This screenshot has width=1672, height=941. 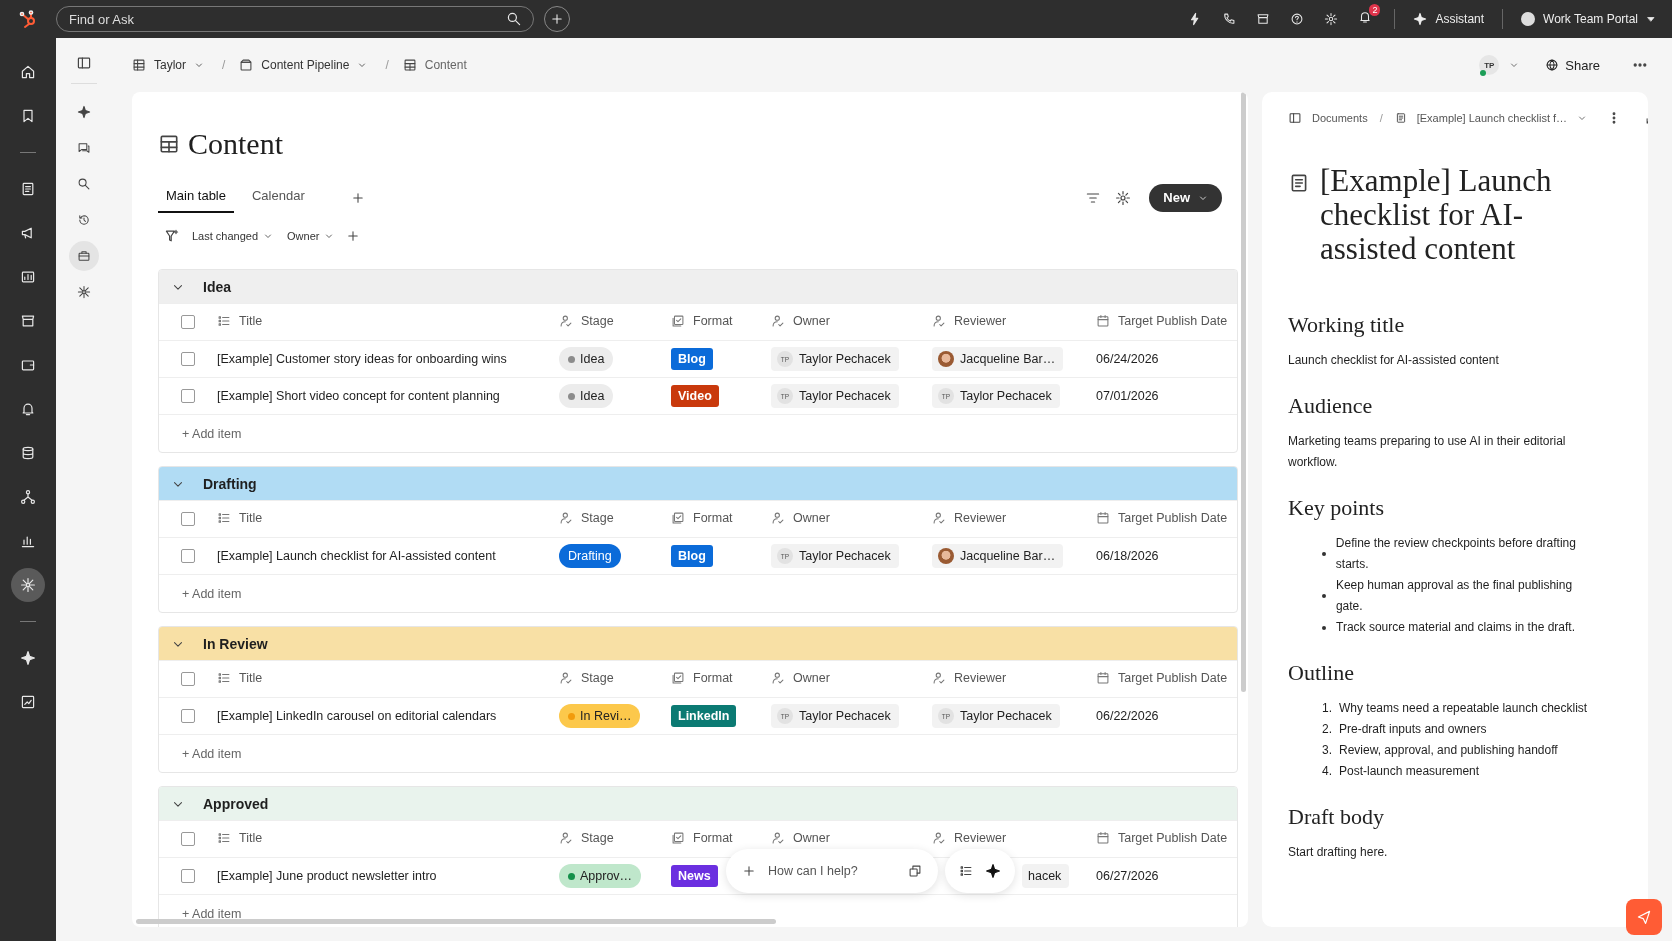 What do you see at coordinates (1127, 876) in the screenshot?
I see `date-cell: 06/27/2026` at bounding box center [1127, 876].